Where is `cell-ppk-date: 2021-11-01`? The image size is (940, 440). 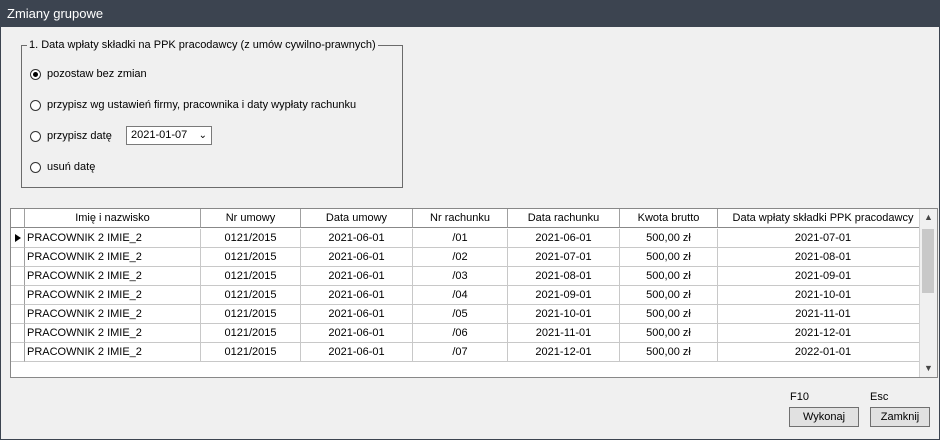
cell-ppk-date: 2021-11-01 is located at coordinates (823, 314).